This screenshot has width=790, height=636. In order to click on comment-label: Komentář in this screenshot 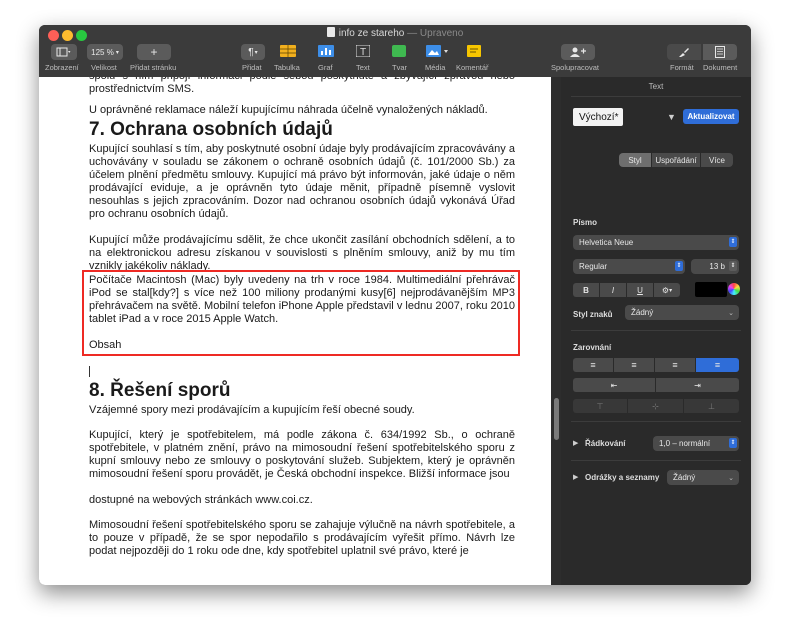, I will do `click(472, 67)`.